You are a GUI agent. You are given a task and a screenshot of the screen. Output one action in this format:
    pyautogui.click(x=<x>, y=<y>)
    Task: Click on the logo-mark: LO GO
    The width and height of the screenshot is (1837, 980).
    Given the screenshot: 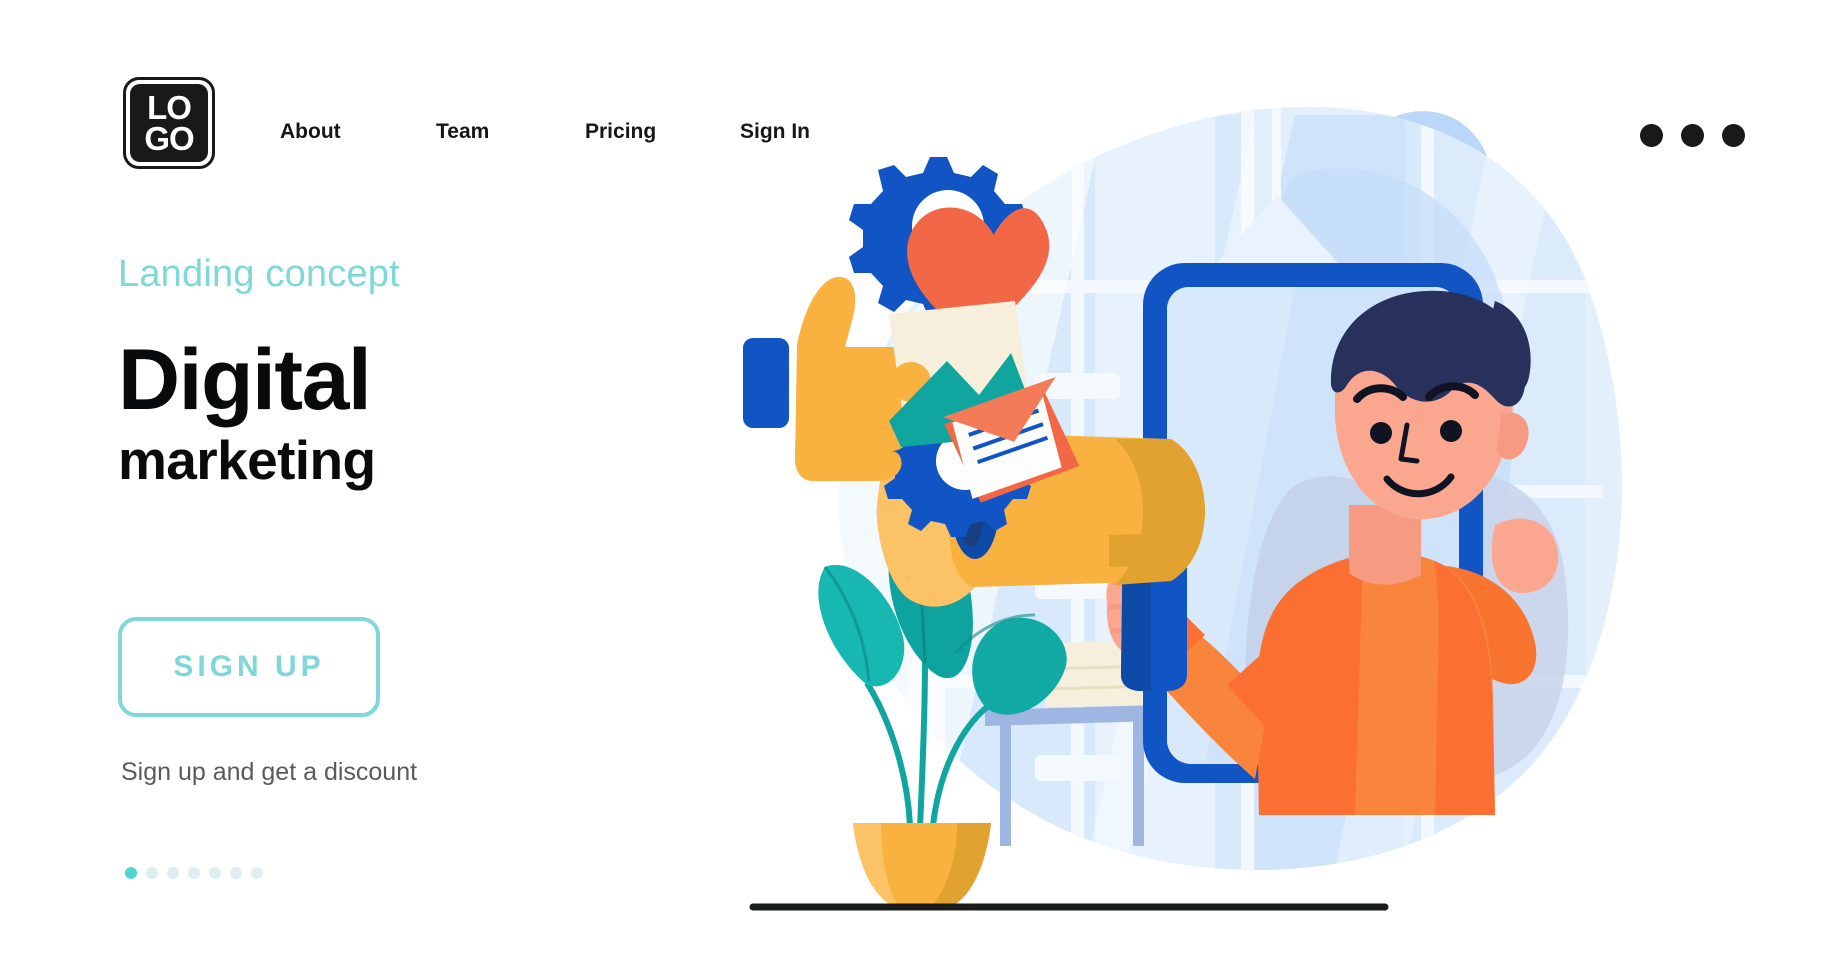 What is the action you would take?
    pyautogui.click(x=169, y=123)
    